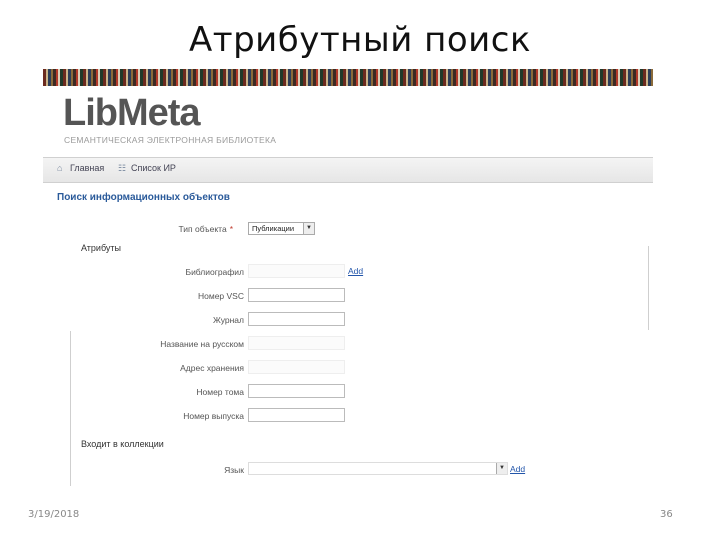 The image size is (720, 540). I want to click on field-label-issue-number: Номер выпуска, so click(213, 416).